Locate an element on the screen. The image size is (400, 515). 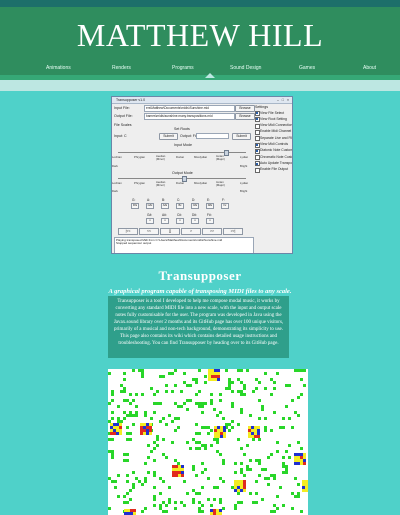
output-mode-slider is located at coordinates (182, 179).